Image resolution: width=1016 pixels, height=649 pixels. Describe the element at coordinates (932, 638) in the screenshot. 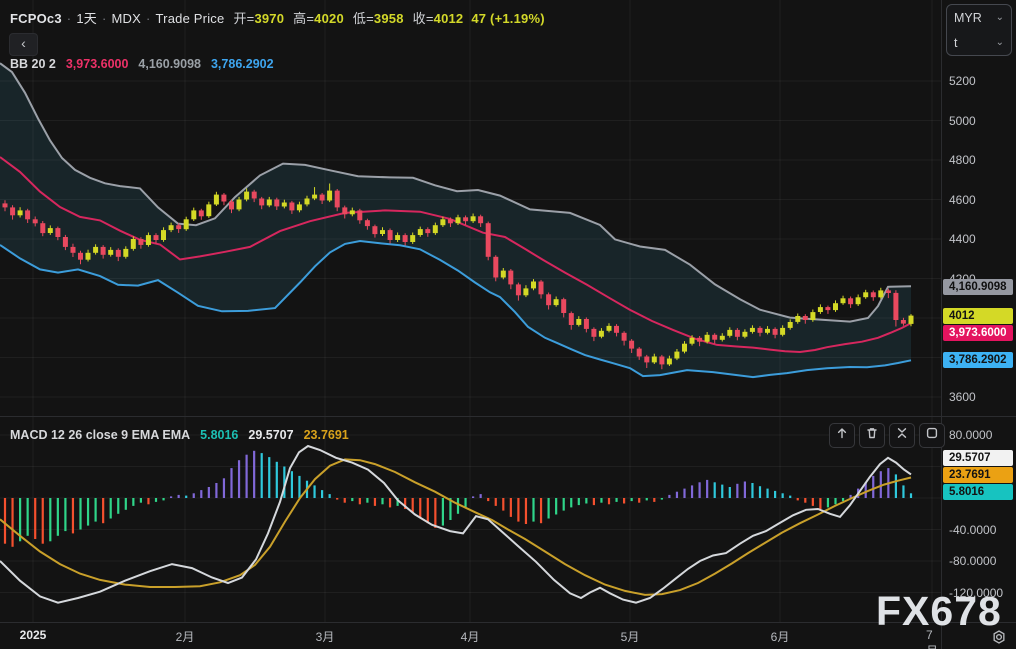

I see `time-tick: 7月` at that location.